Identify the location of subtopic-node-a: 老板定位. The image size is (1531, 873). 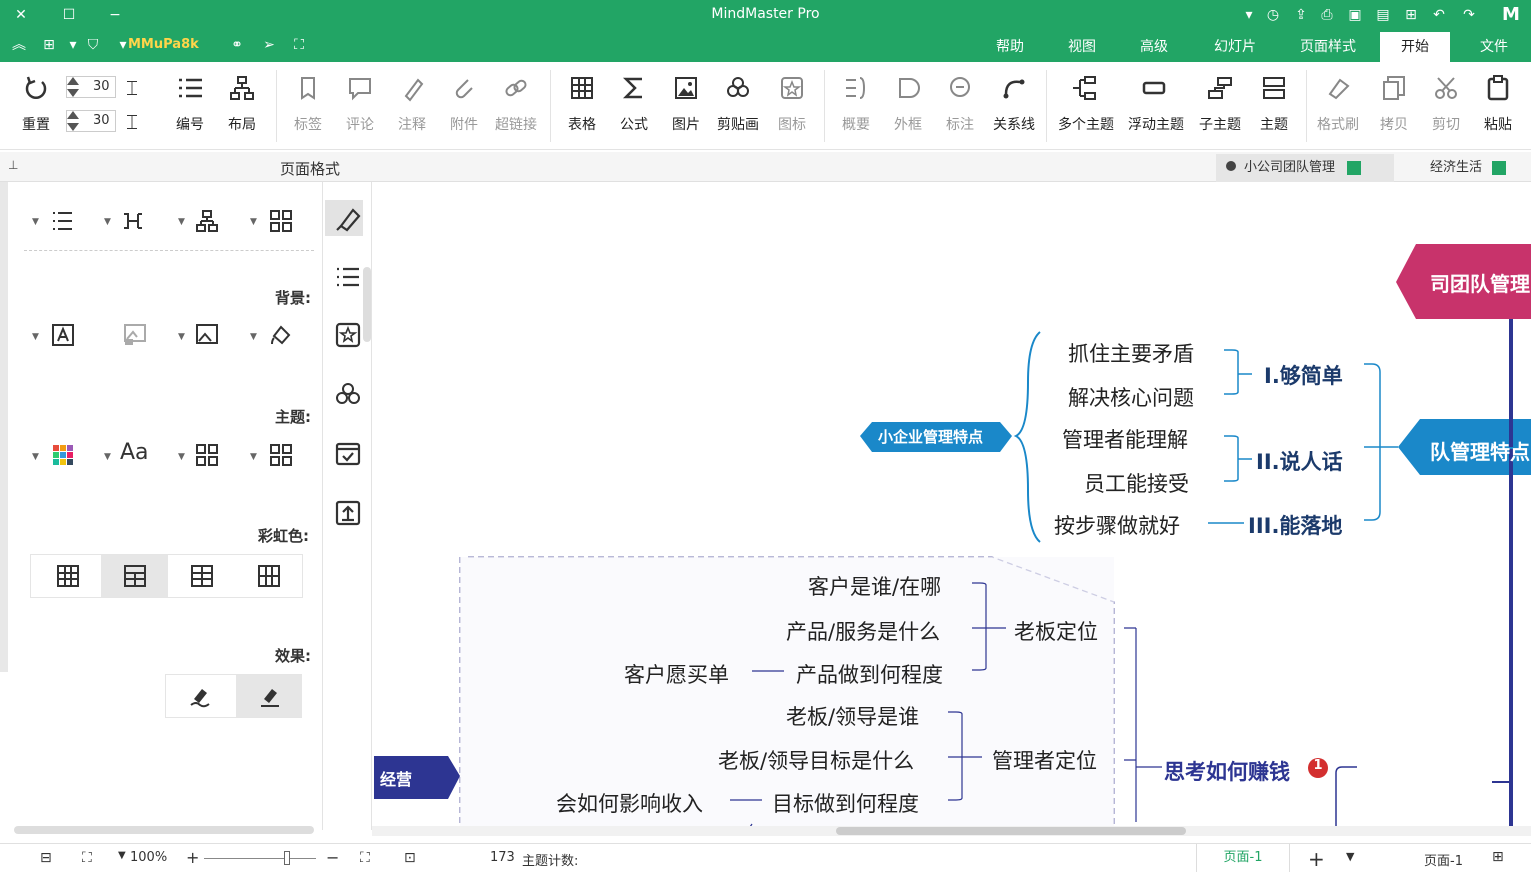
(1056, 631).